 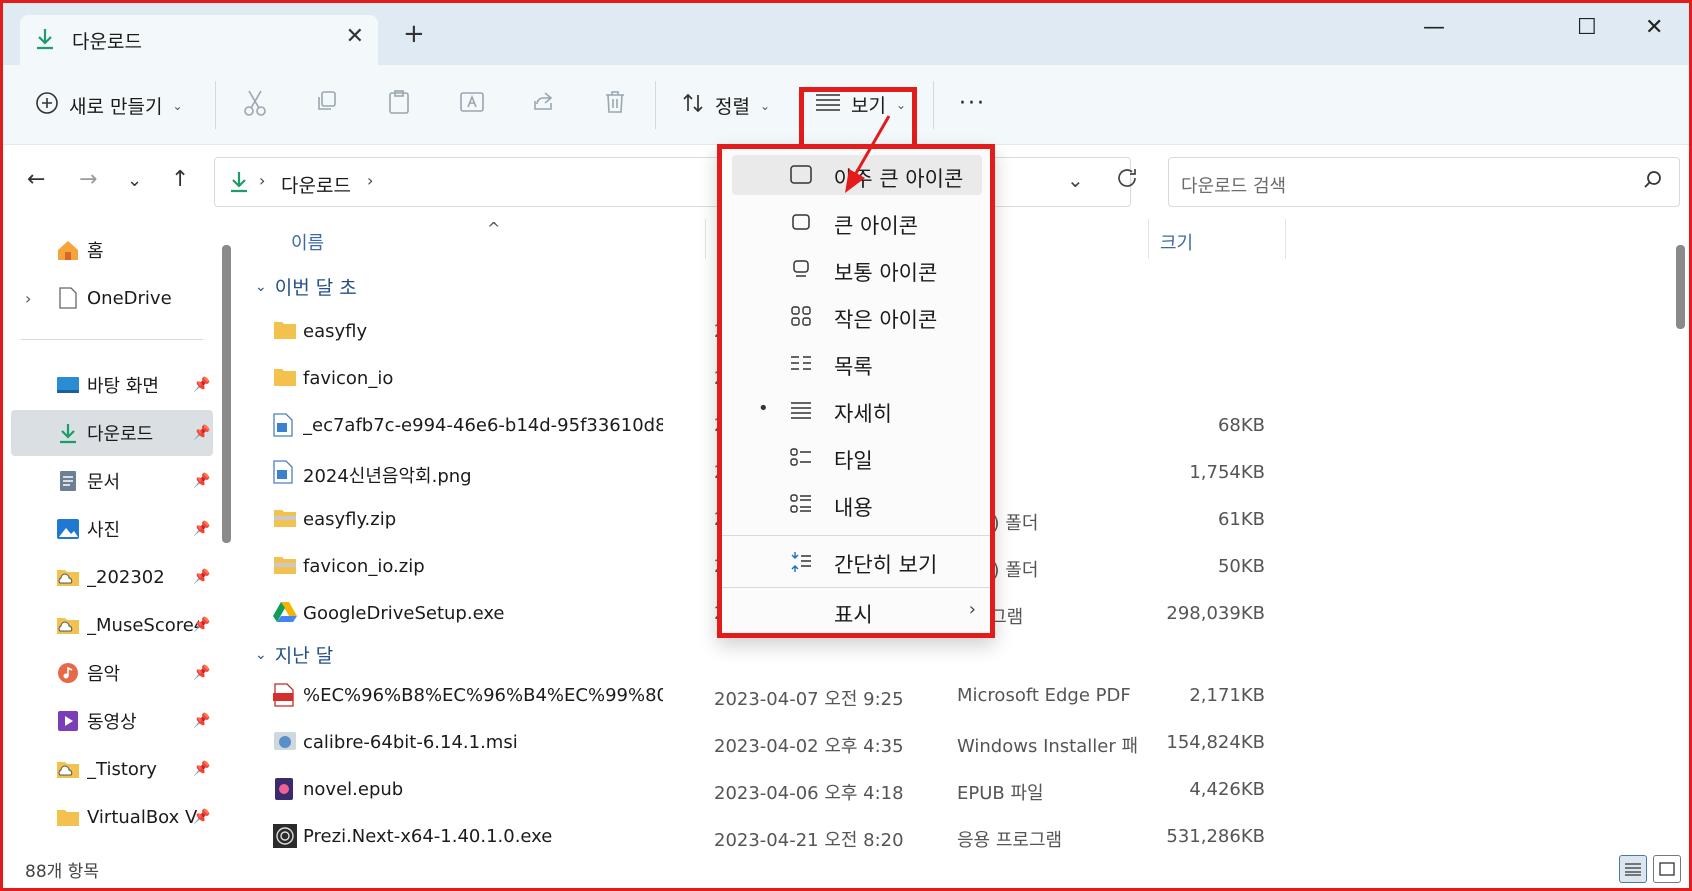 I want to click on menu-item-content: 내용, so click(x=857, y=504).